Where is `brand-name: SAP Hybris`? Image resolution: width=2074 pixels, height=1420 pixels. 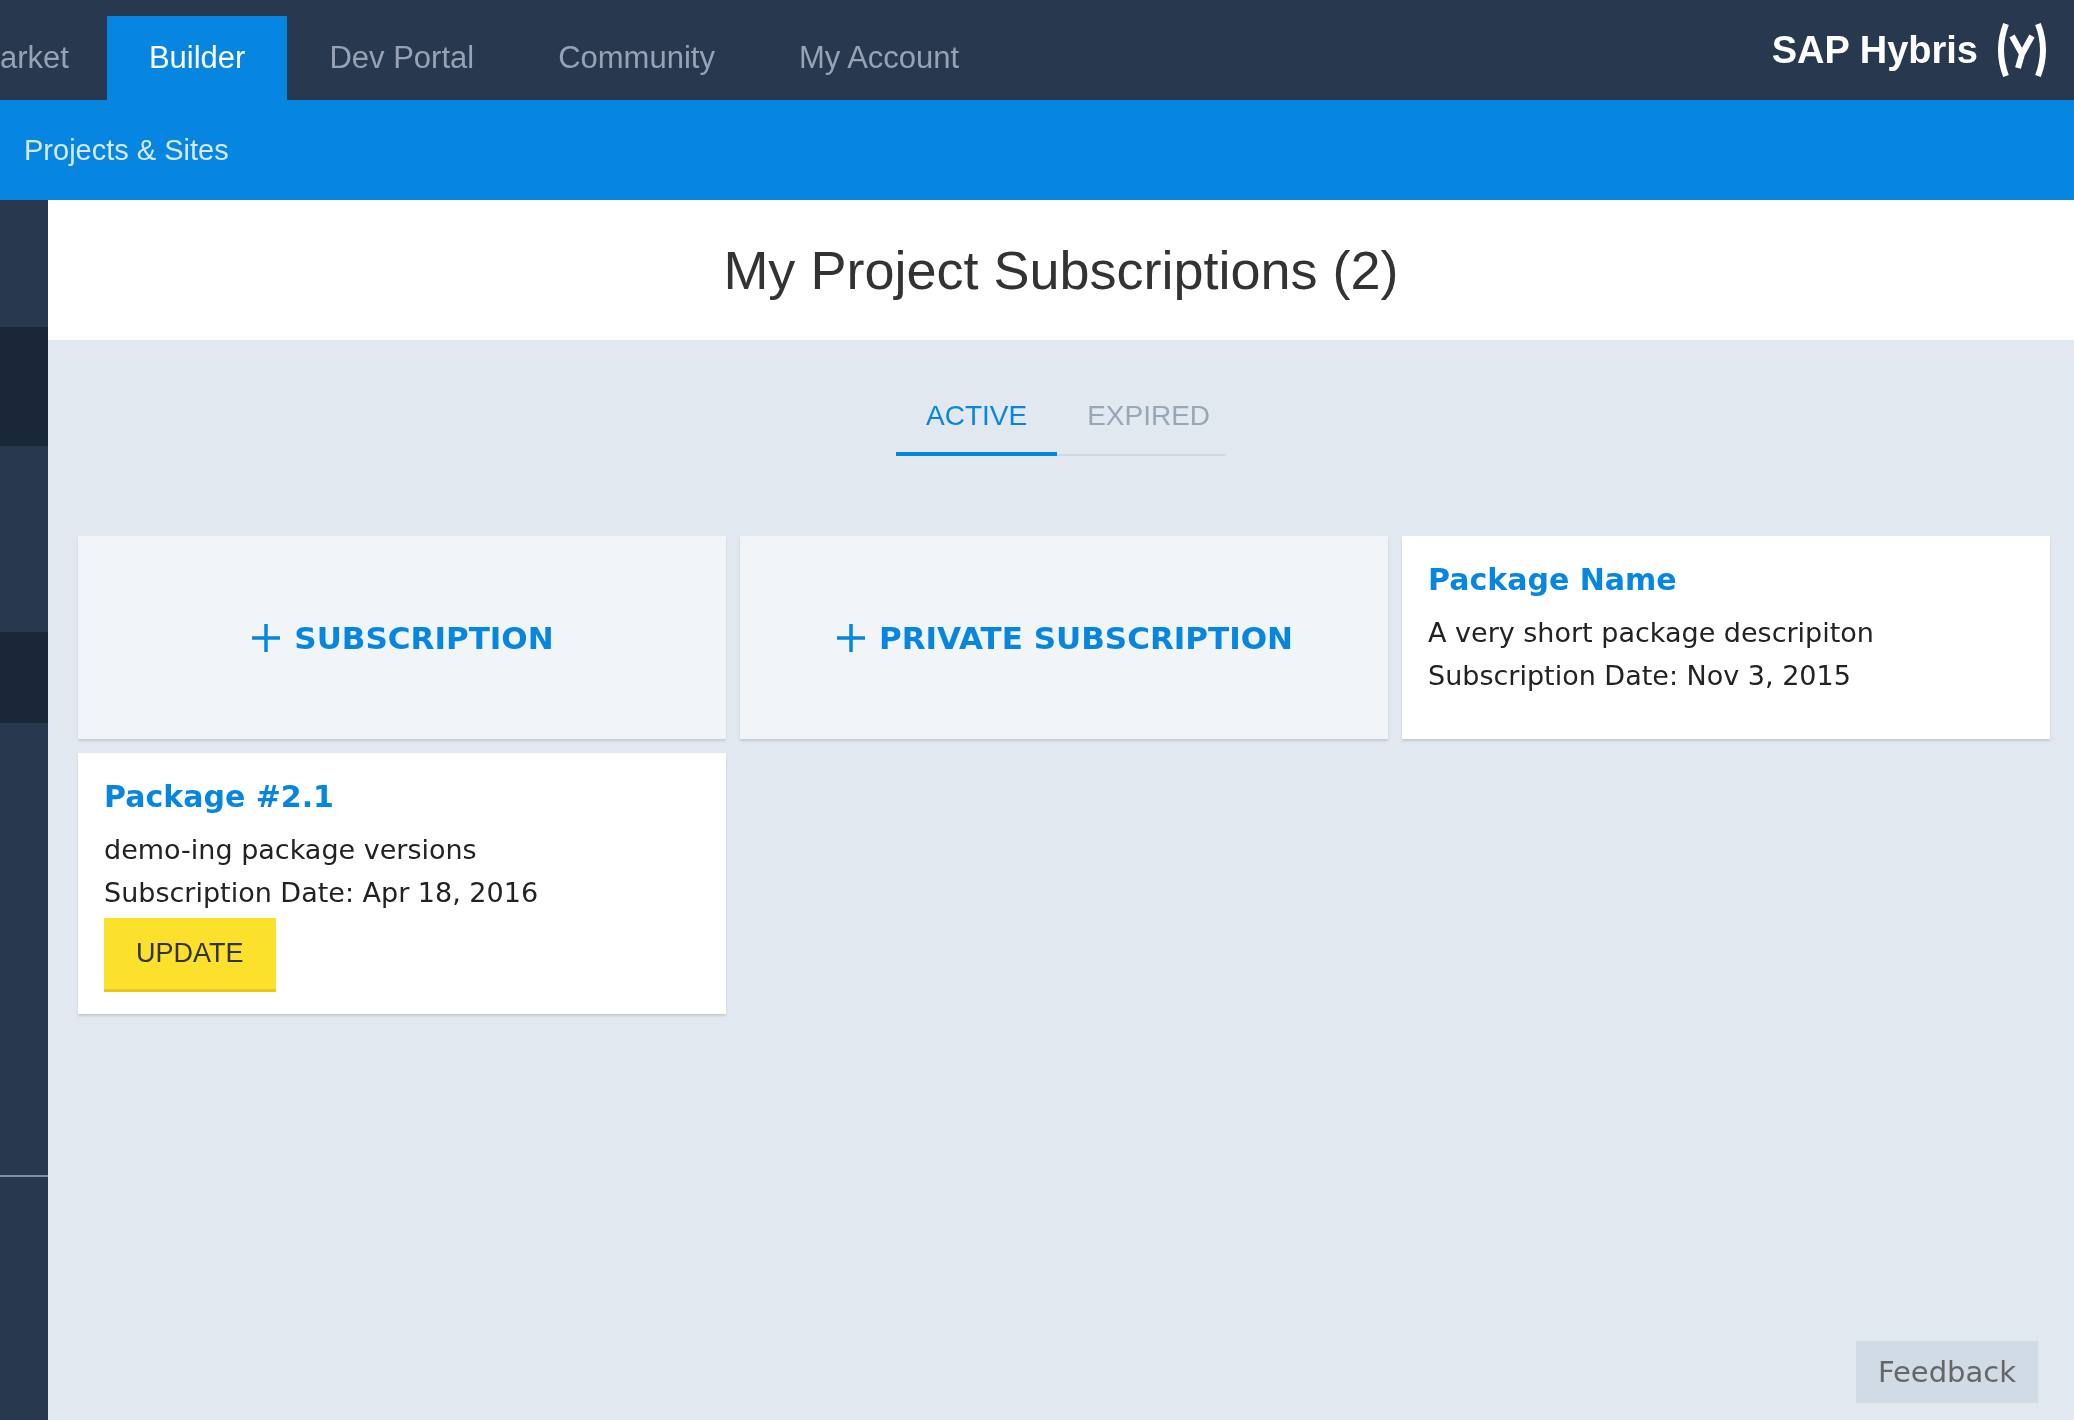
brand-name: SAP Hybris is located at coordinates (1874, 50).